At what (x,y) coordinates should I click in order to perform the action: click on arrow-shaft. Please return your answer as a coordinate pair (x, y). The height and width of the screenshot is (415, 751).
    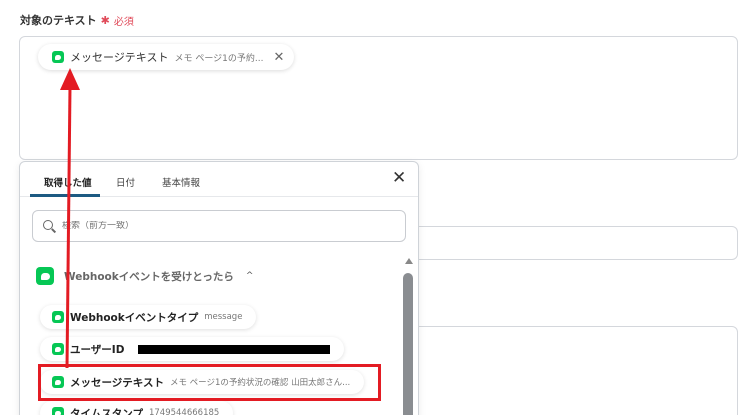
    Looking at the image, I should click on (68, 227).